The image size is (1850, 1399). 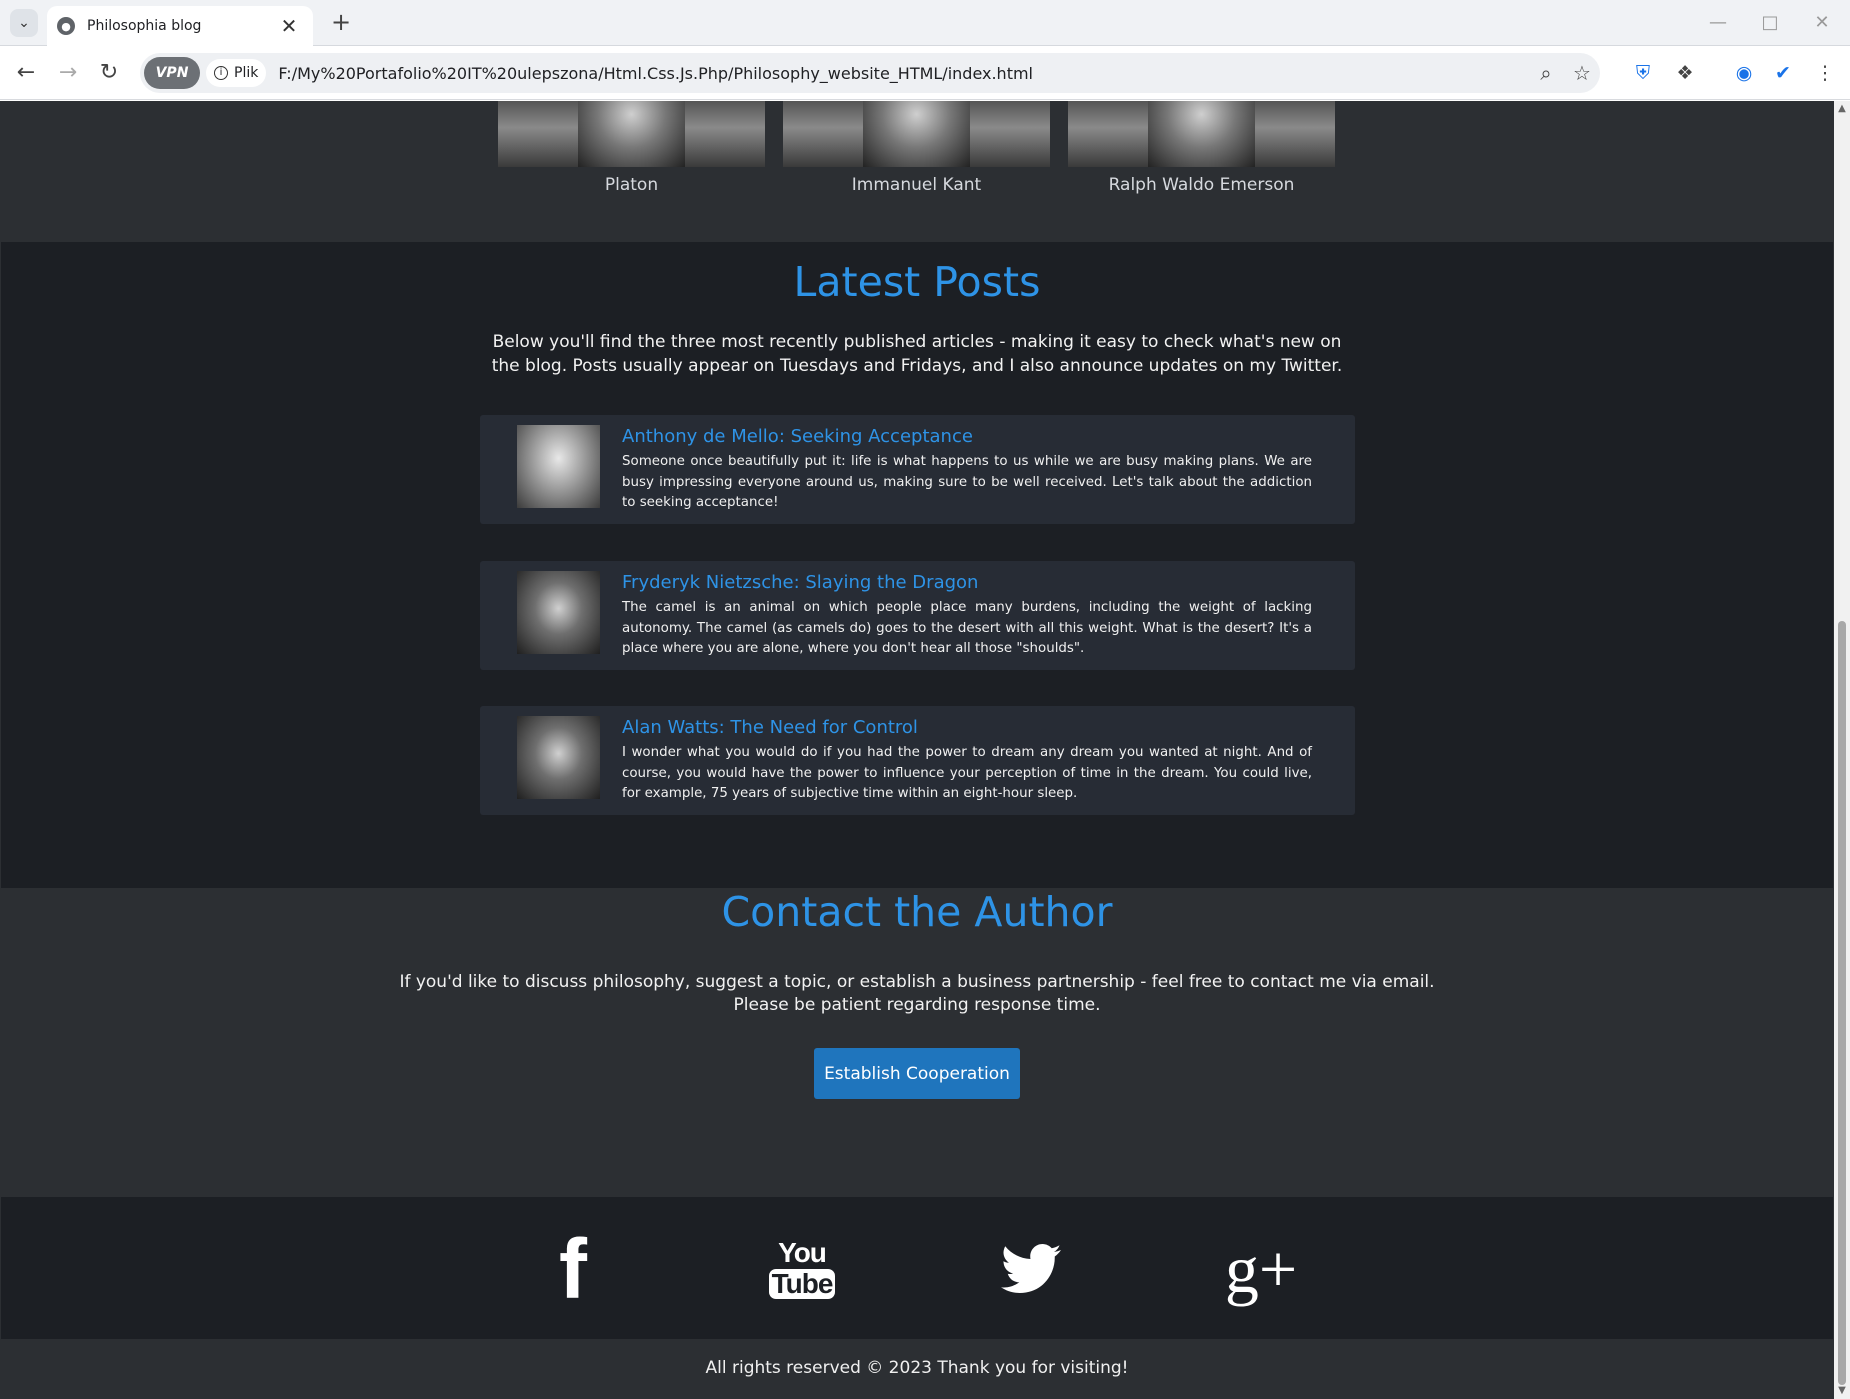 I want to click on scroll-up-icon: ▲, so click(x=1842, y=108).